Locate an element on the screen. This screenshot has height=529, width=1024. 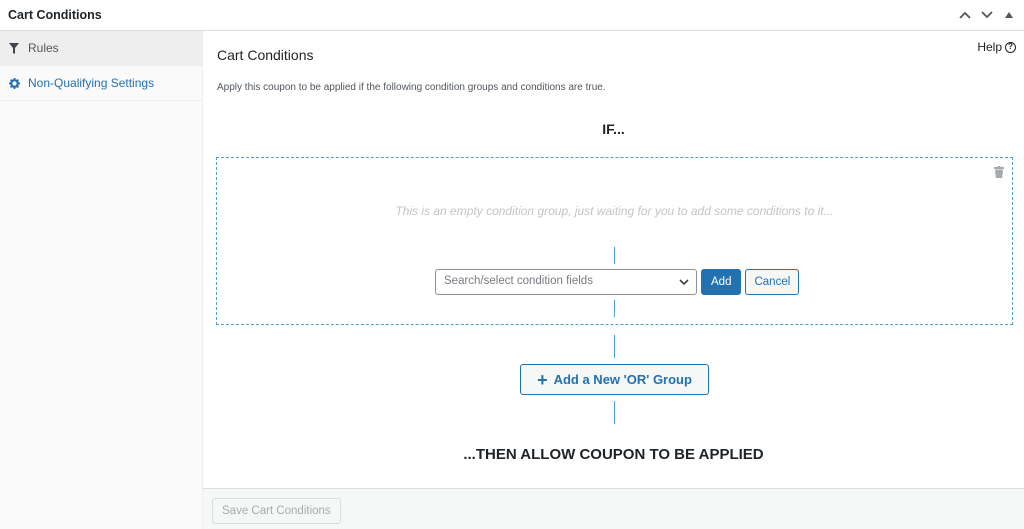
then-label: ...THEN ALLOW COUPON TO BE APPLIED is located at coordinates (613, 454).